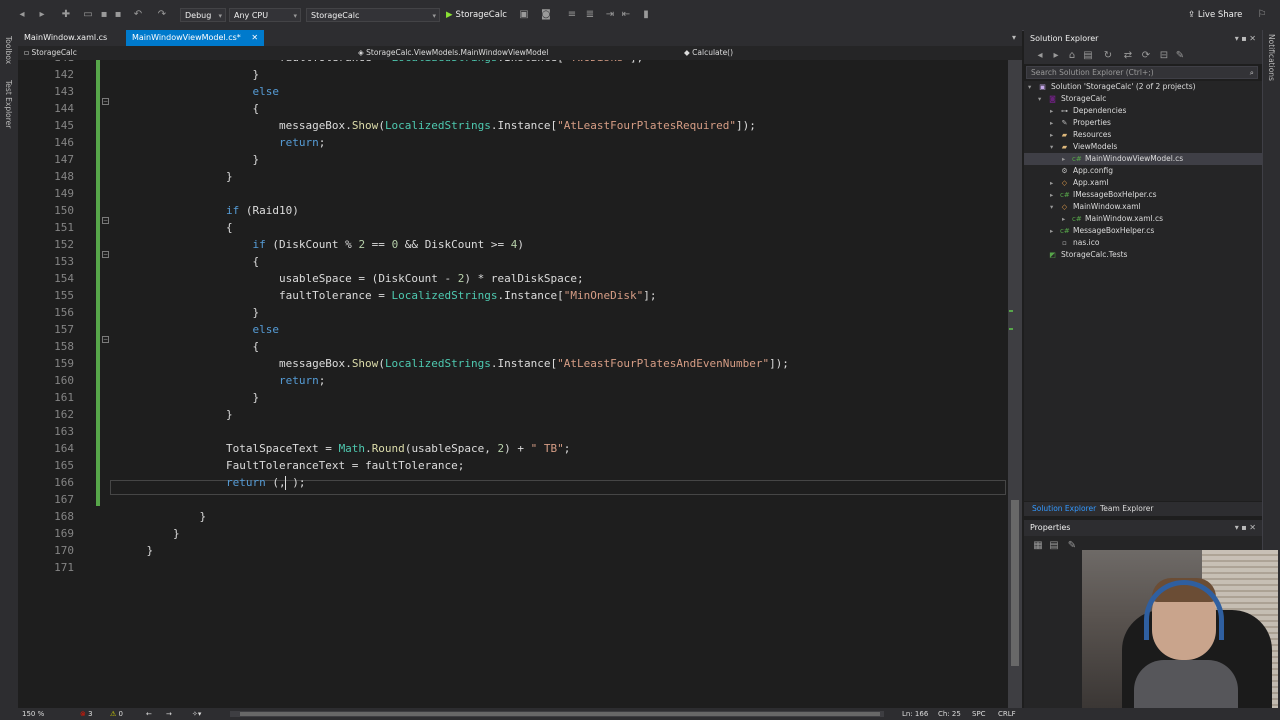  I want to click on editor-vertical-scrollbar, so click(1015, 384).